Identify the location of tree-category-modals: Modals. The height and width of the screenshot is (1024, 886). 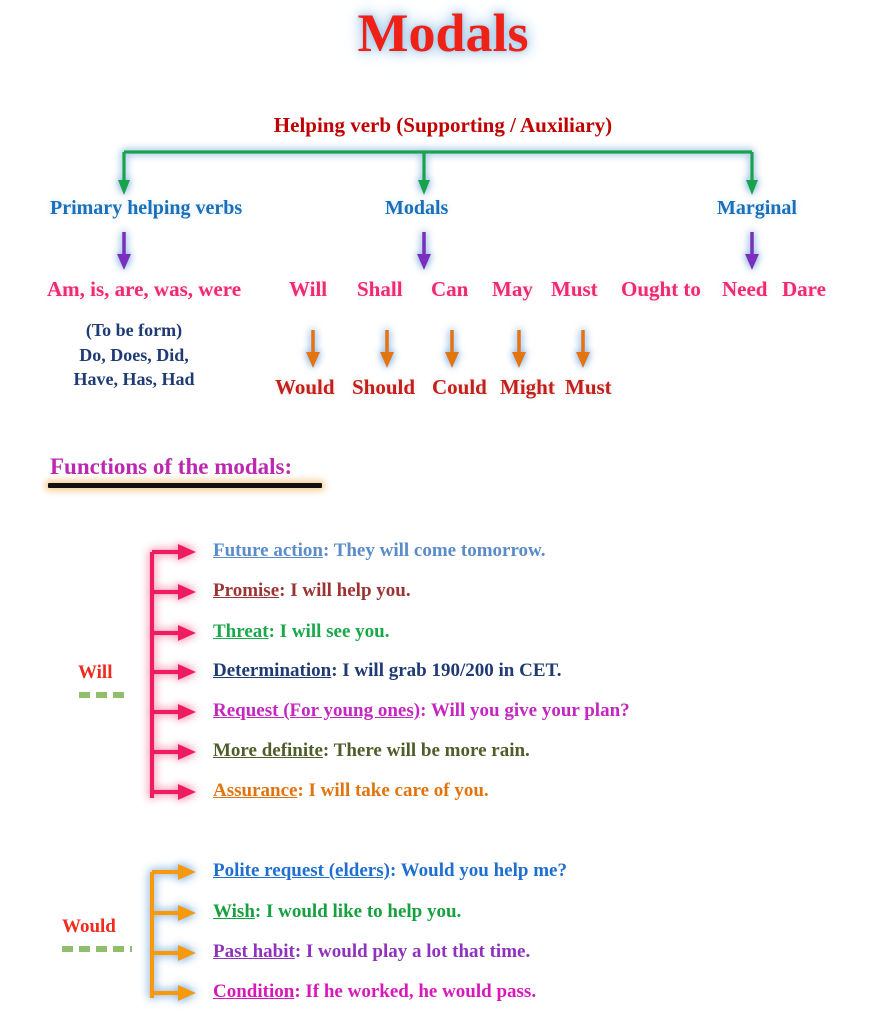
(417, 208).